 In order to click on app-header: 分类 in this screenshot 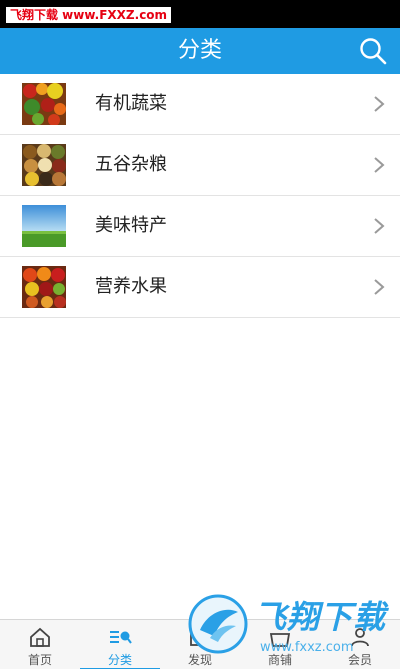, I will do `click(200, 51)`.